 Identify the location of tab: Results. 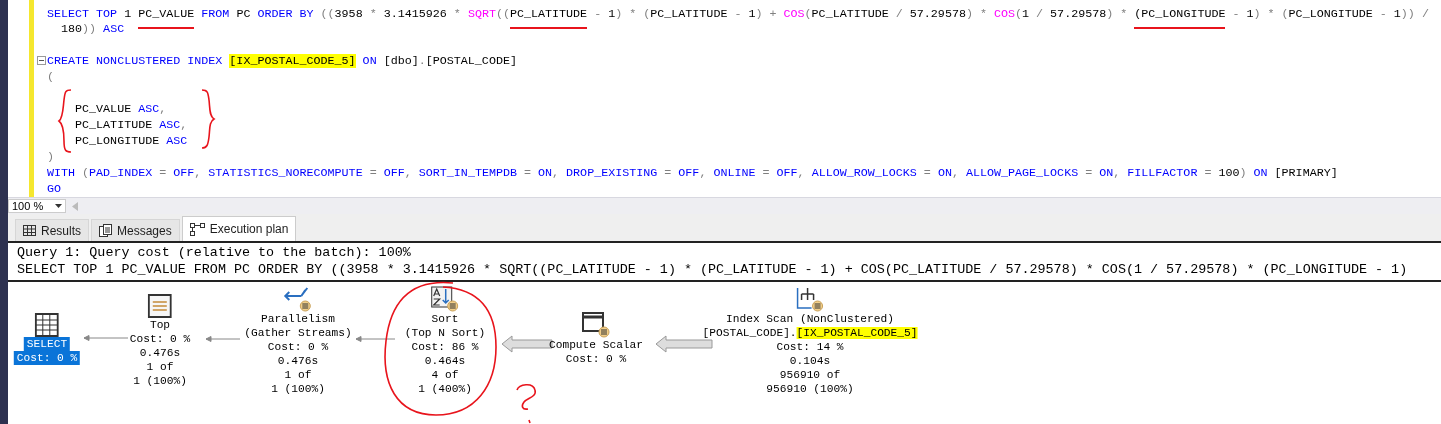
(52, 230).